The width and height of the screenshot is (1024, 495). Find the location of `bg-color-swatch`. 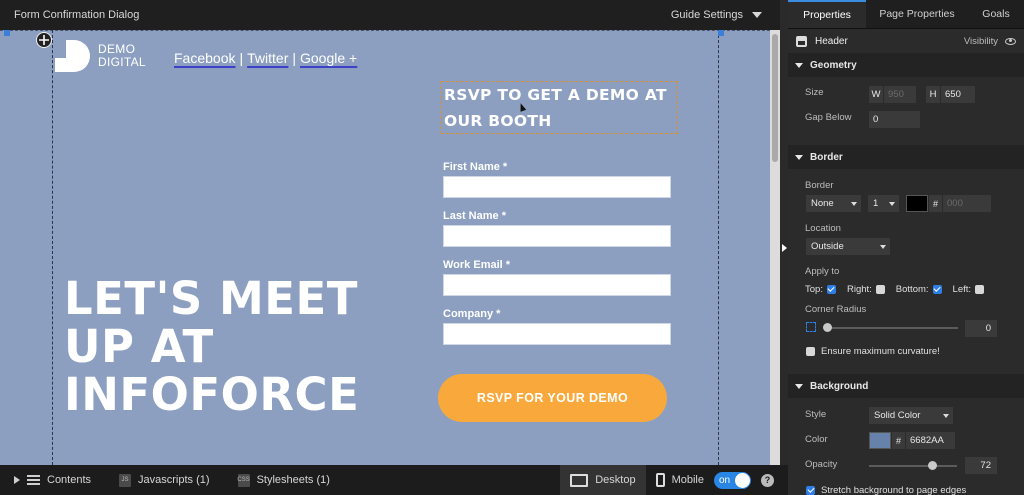

bg-color-swatch is located at coordinates (880, 440).